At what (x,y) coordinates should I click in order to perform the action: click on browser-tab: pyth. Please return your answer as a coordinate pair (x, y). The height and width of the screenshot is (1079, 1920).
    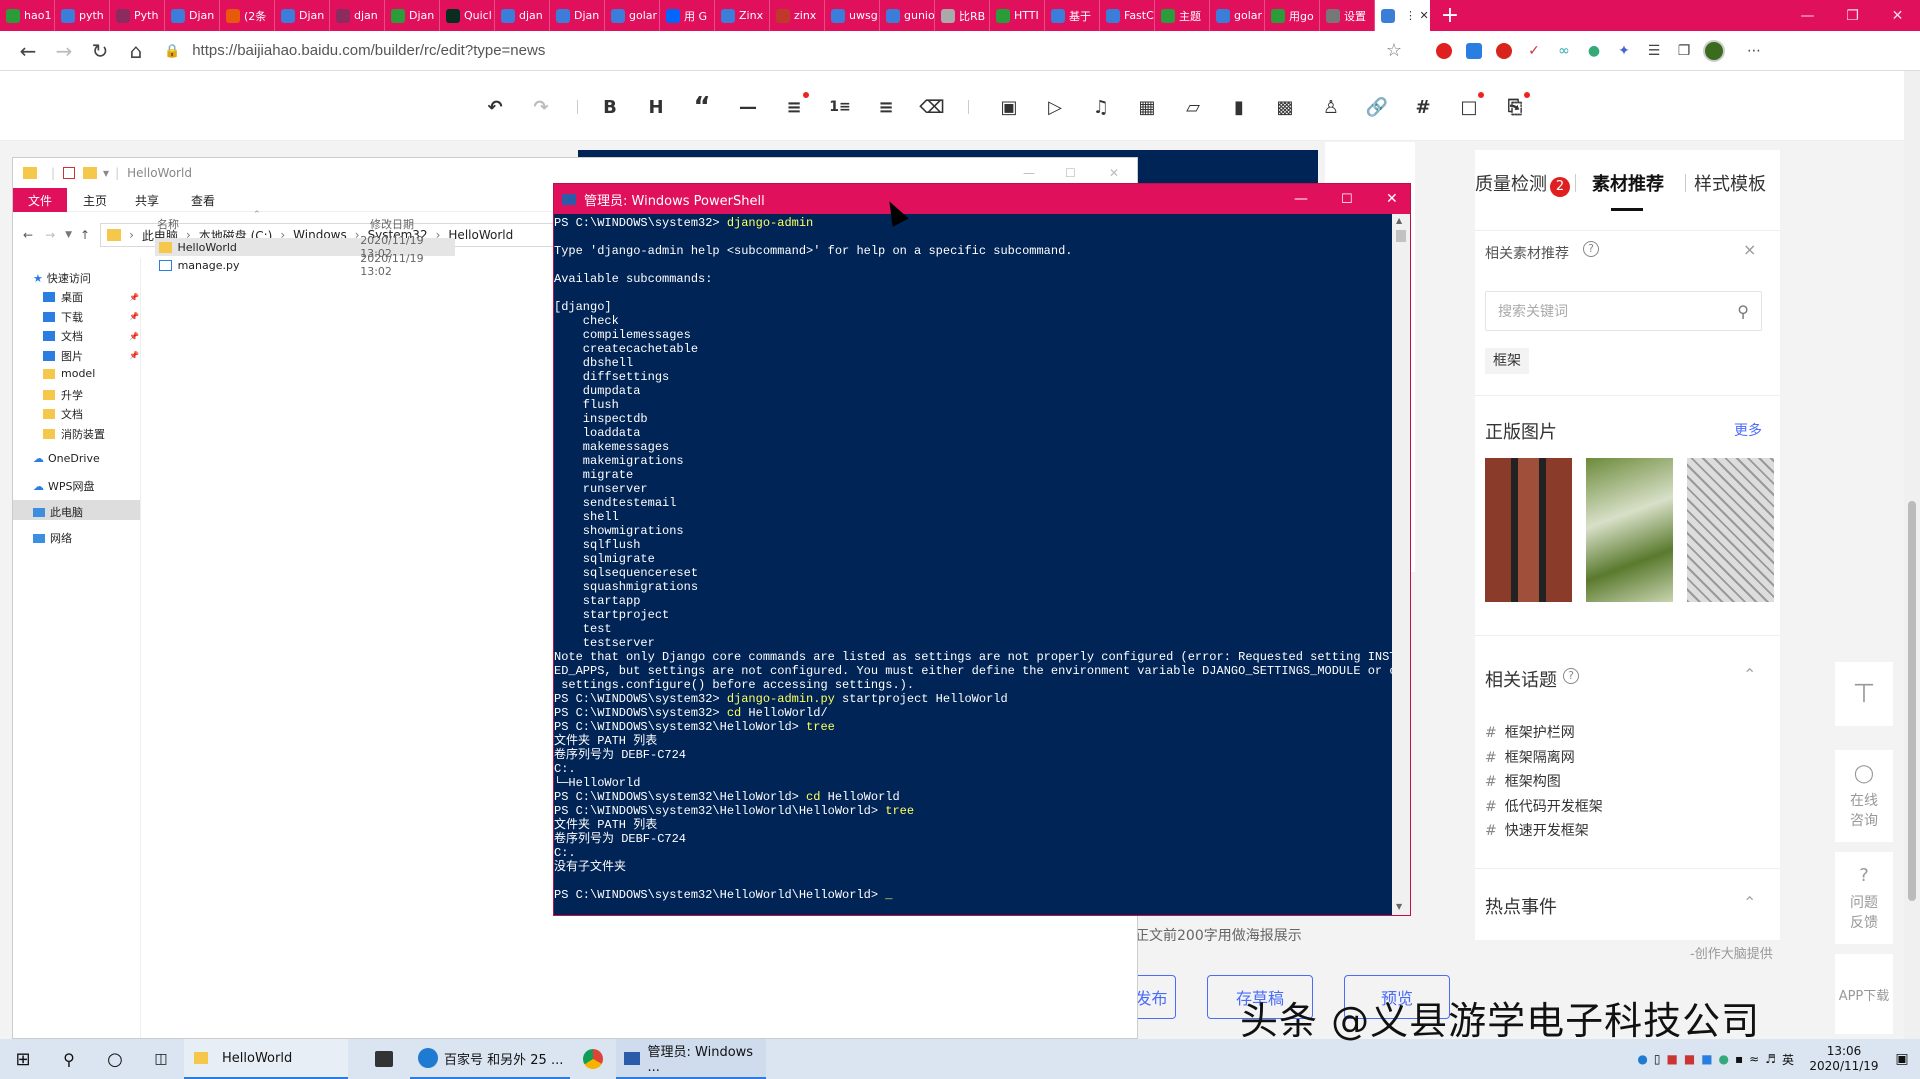
    Looking at the image, I should click on (82, 15).